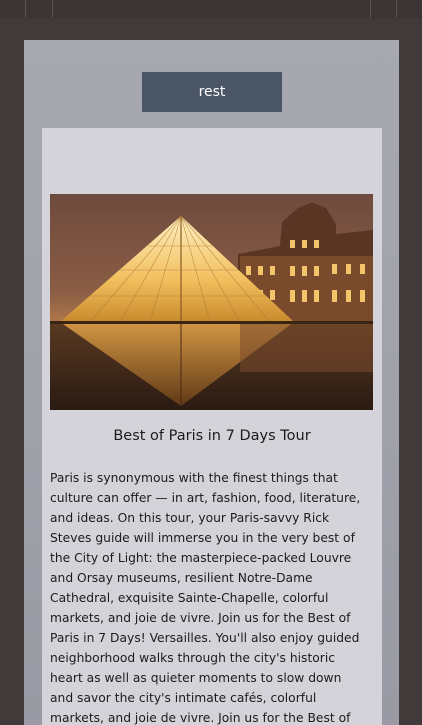  Describe the element at coordinates (212, 436) in the screenshot. I see `tour-title: Best of Paris in 7 Days Tour` at that location.